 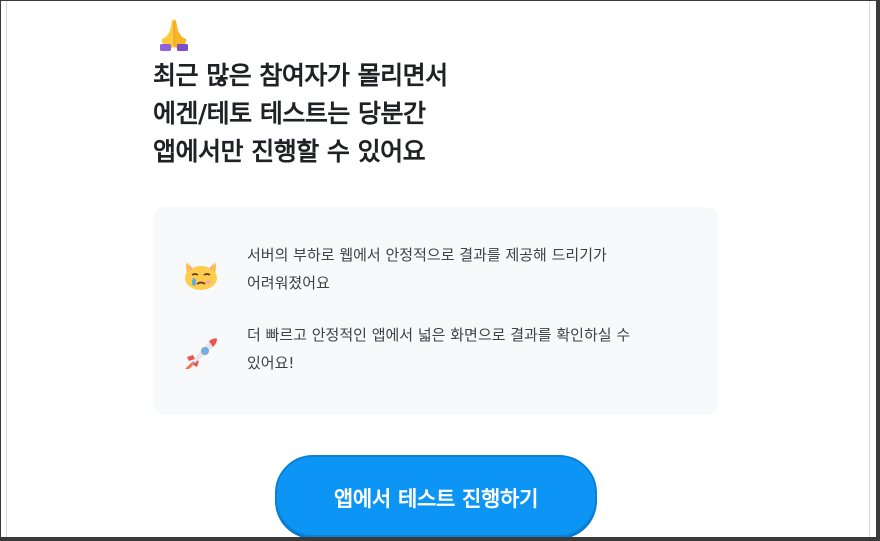 I want to click on info-text-line: 서버의 부하로 웹에서 안정적으로 결과를 제공해 드리기가, so click(x=427, y=255).